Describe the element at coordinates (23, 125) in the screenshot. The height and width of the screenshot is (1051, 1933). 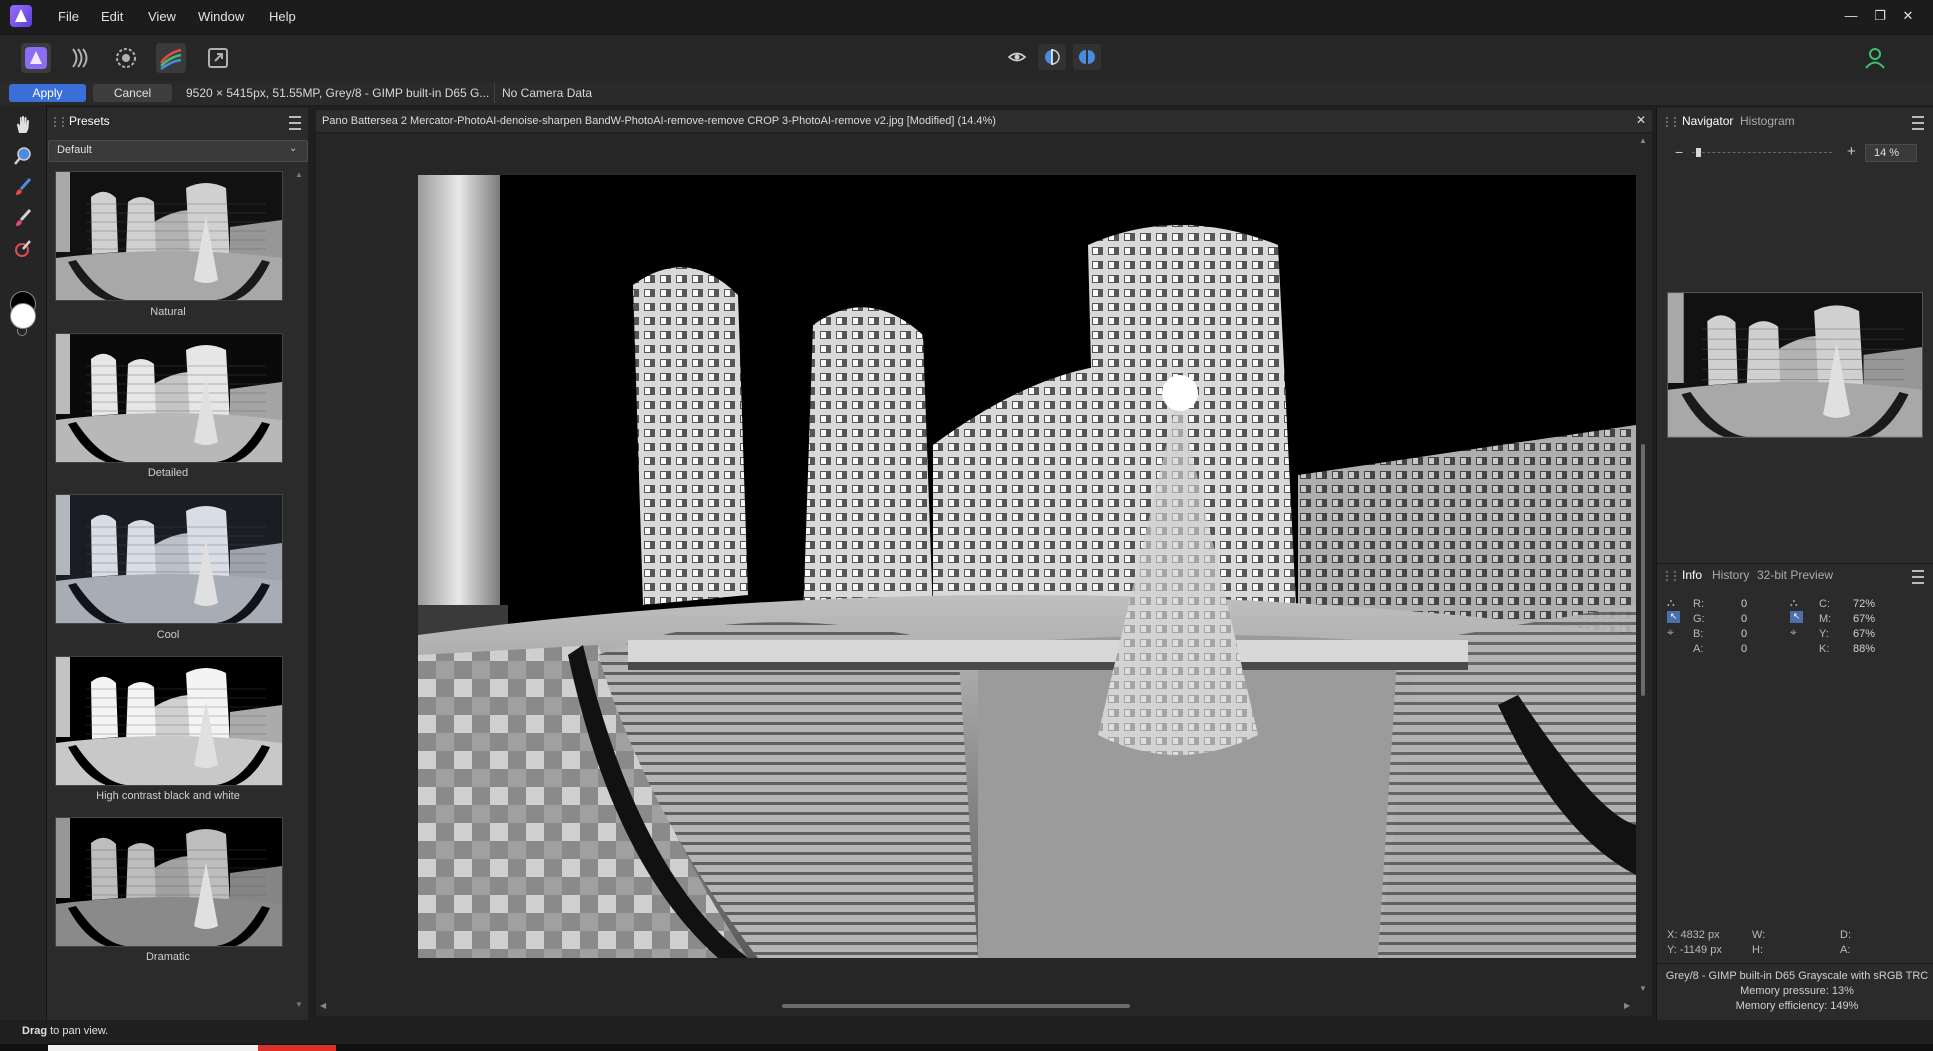
I see `view-tool-button` at that location.